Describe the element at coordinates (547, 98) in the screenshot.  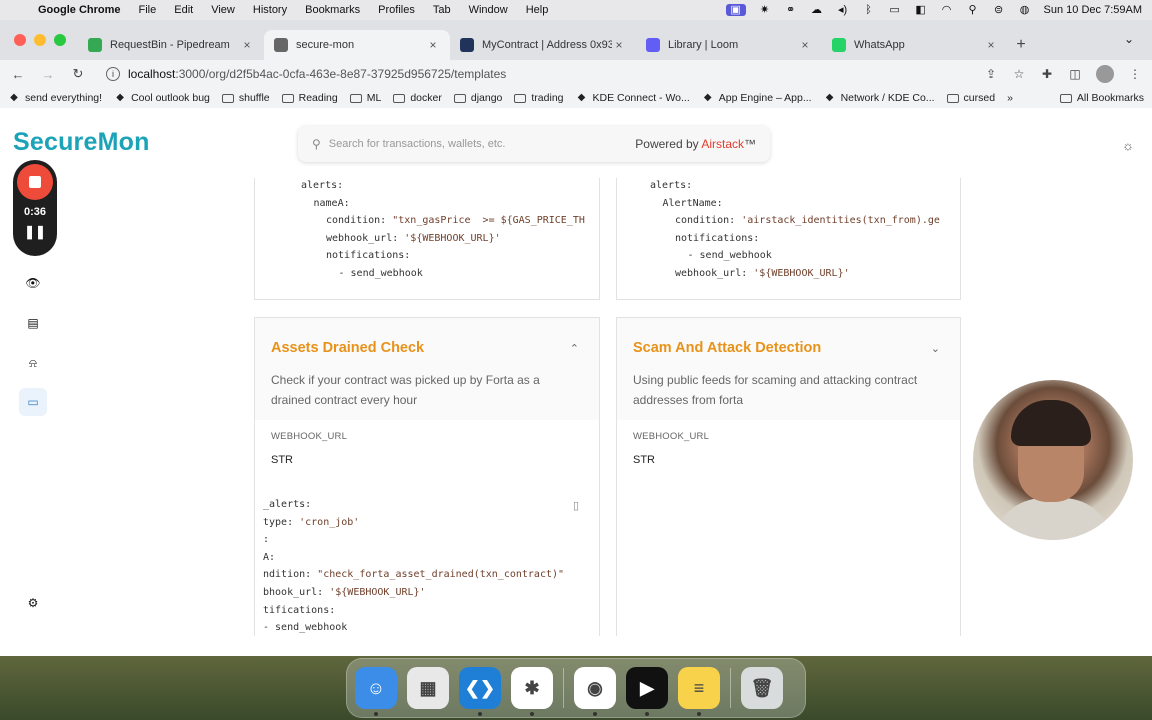
I see `bookmark-label: trading` at that location.